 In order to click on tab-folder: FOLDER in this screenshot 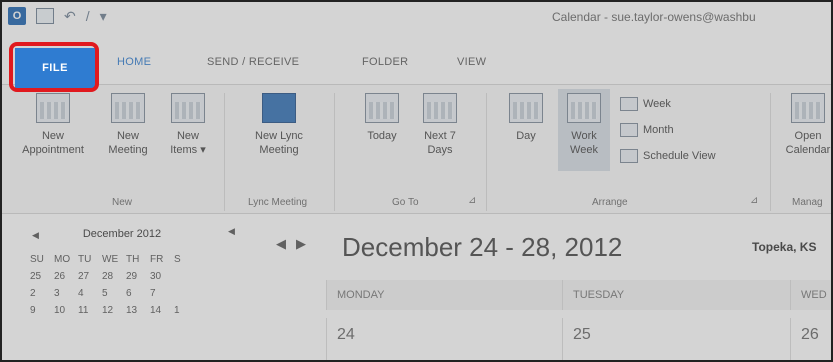, I will do `click(385, 62)`.